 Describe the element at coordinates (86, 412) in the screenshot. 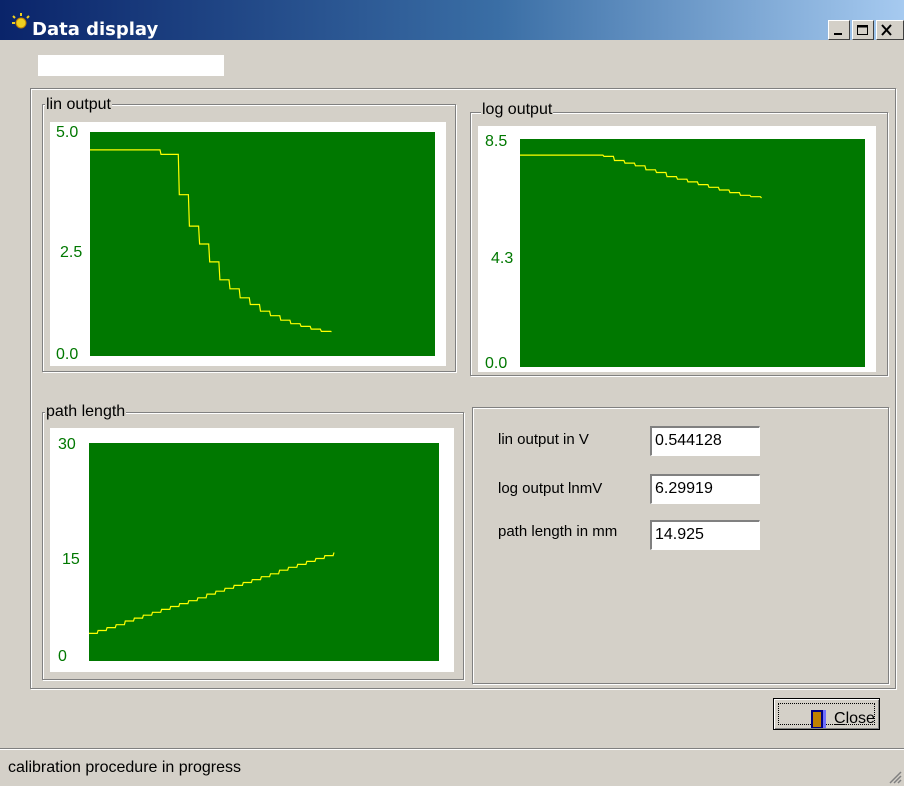

I see `path-length-legend: path length` at that location.